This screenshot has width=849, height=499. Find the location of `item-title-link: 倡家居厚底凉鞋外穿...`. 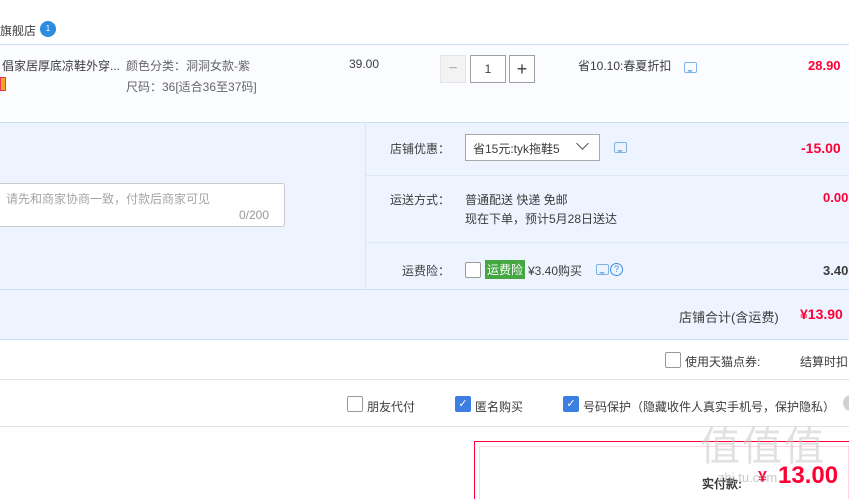

item-title-link: 倡家居厚底凉鞋外穿... is located at coordinates (61, 65).